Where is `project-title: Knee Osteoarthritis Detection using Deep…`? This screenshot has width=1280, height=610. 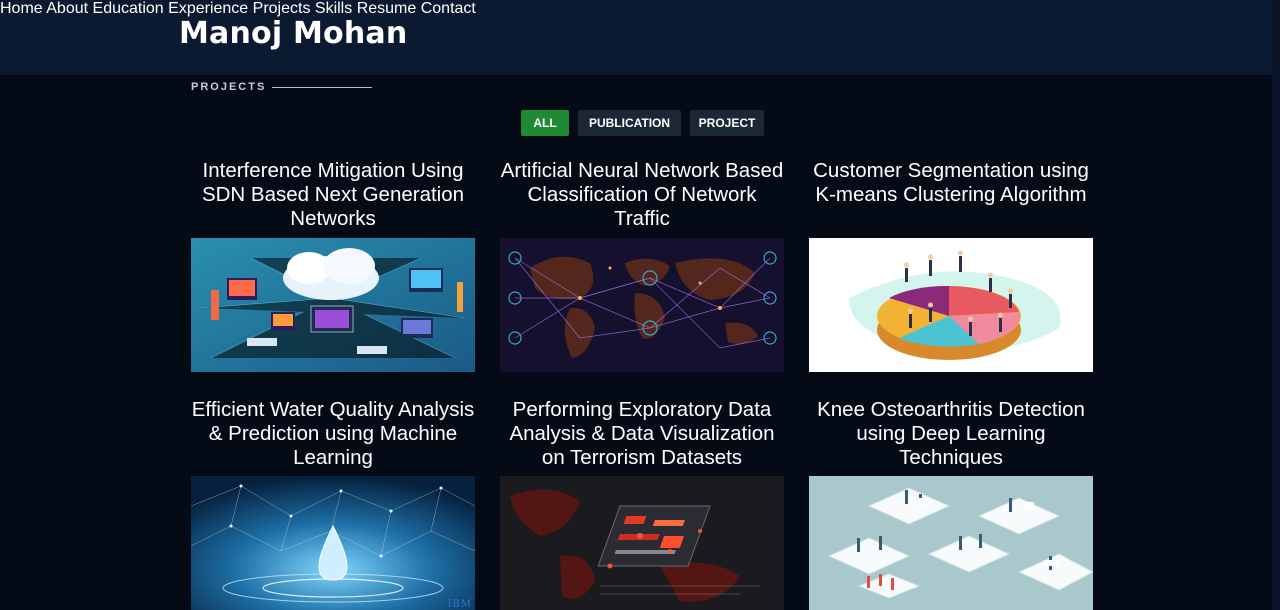 project-title: Knee Osteoarthritis Detection using Deep… is located at coordinates (951, 434).